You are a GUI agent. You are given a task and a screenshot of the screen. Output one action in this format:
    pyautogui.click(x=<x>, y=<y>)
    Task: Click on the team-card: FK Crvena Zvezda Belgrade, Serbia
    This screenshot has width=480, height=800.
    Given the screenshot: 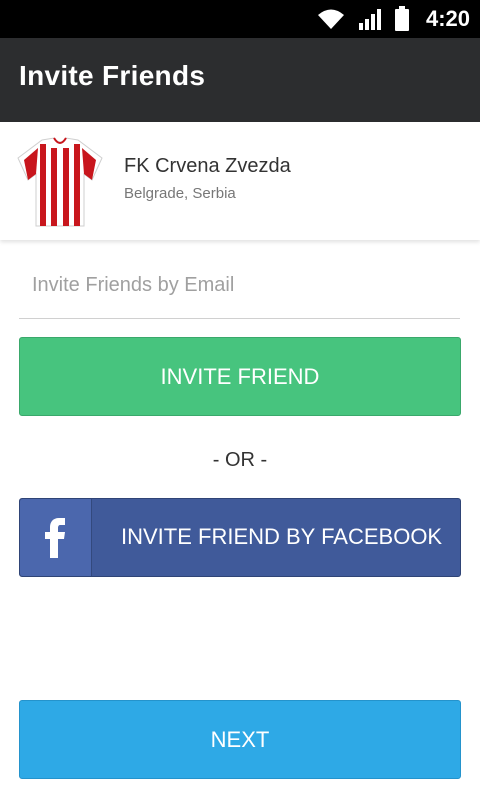 What is the action you would take?
    pyautogui.click(x=240, y=181)
    